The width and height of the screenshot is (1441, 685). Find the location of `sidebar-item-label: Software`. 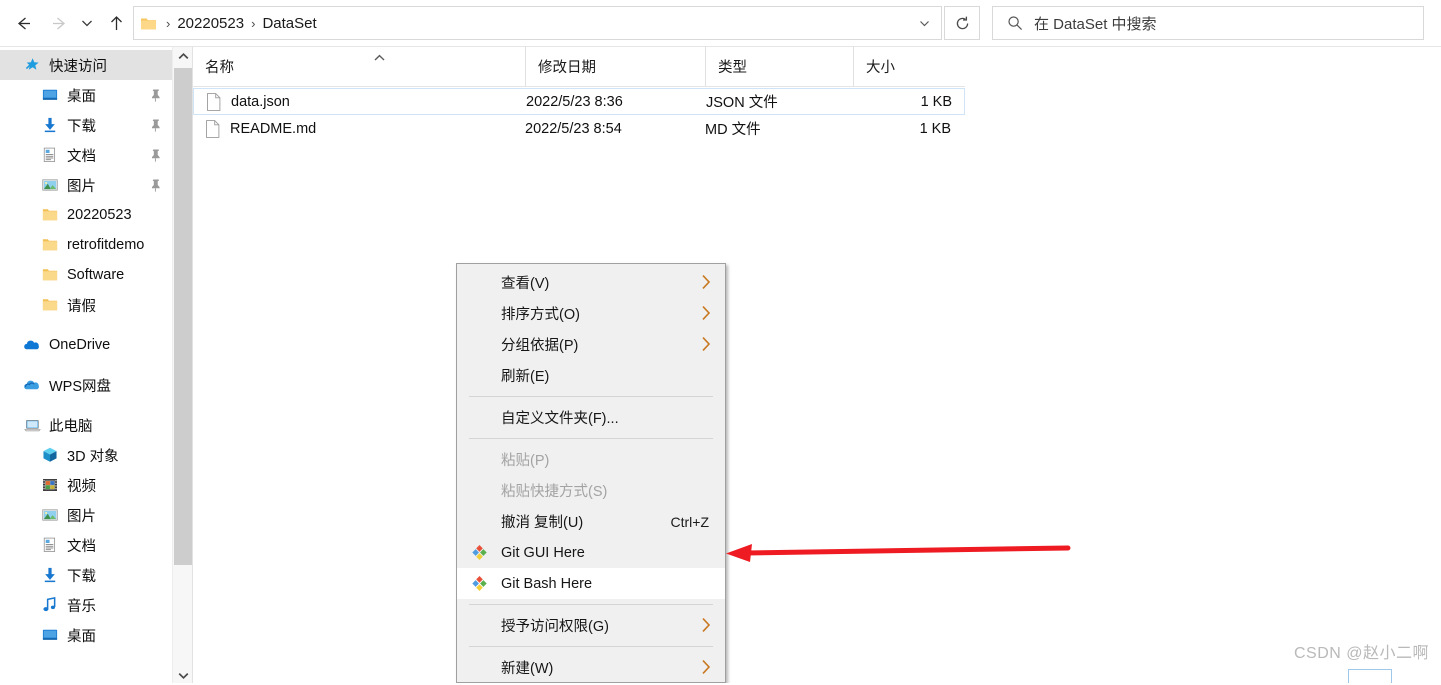

sidebar-item-label: Software is located at coordinates (96, 275).